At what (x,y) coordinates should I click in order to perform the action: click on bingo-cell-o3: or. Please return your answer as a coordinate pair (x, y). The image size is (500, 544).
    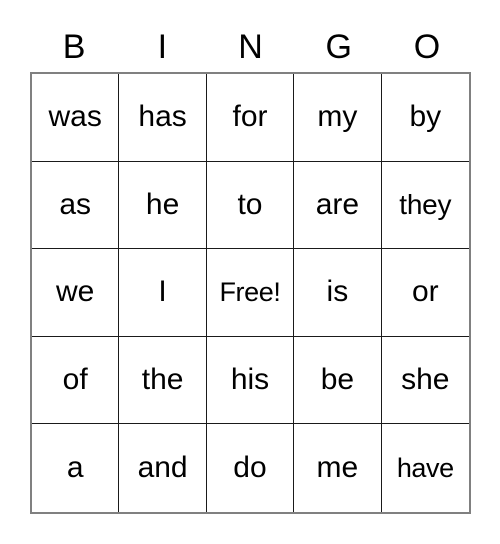
    Looking at the image, I should click on (425, 293).